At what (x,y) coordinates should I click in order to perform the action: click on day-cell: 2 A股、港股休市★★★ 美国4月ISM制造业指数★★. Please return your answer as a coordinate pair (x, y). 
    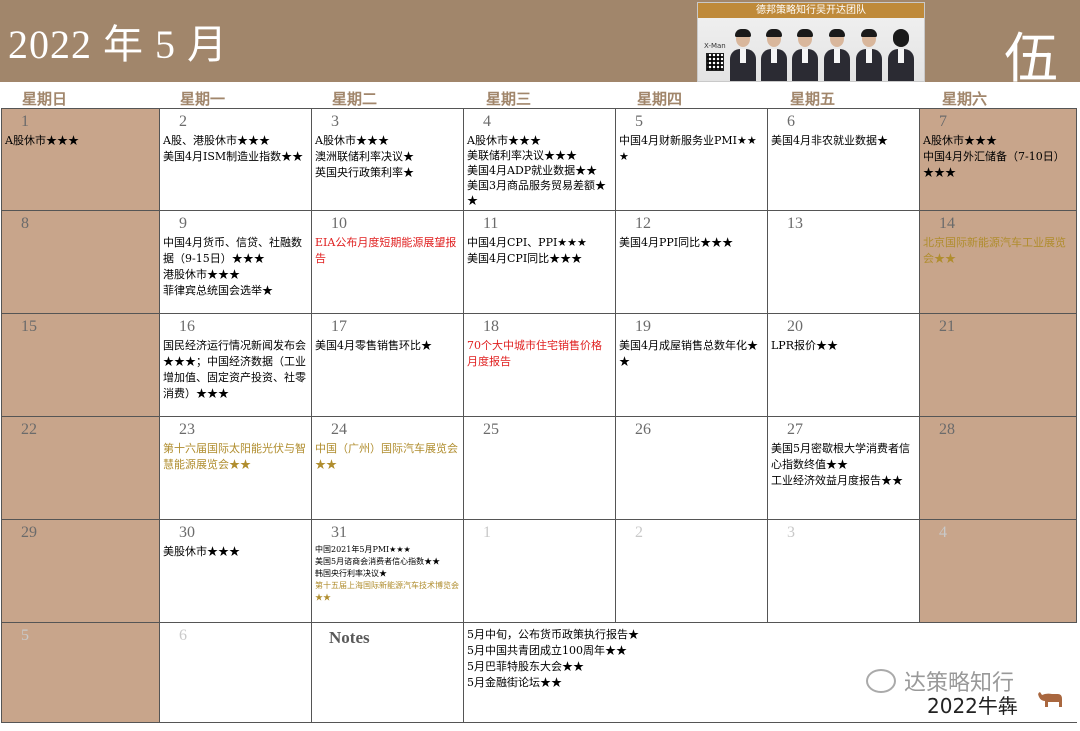
    Looking at the image, I should click on (236, 159).